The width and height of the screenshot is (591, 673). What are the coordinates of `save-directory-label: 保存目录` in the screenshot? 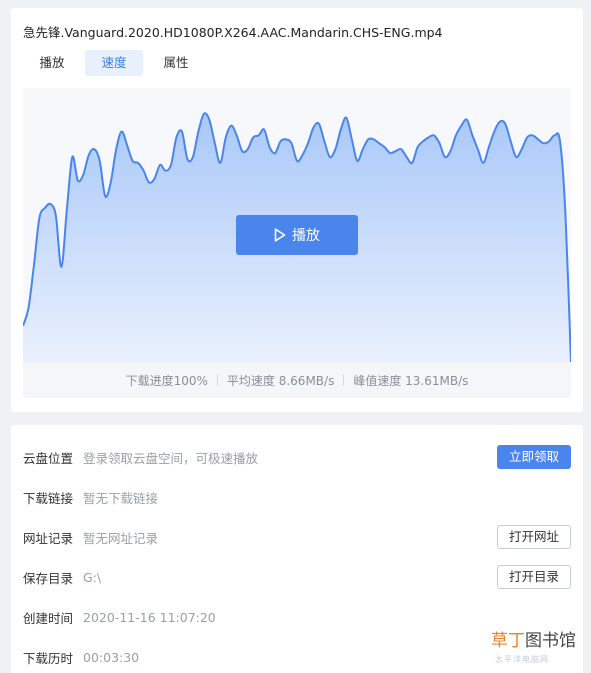 It's located at (48, 578).